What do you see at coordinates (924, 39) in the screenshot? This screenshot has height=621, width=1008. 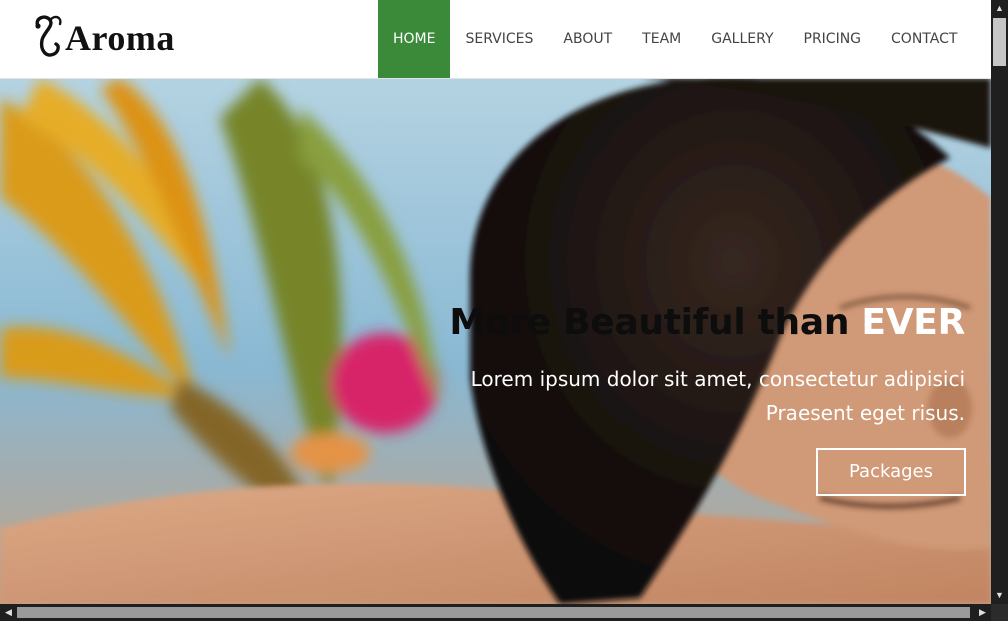 I see `nav-item-contact: CONTACT` at bounding box center [924, 39].